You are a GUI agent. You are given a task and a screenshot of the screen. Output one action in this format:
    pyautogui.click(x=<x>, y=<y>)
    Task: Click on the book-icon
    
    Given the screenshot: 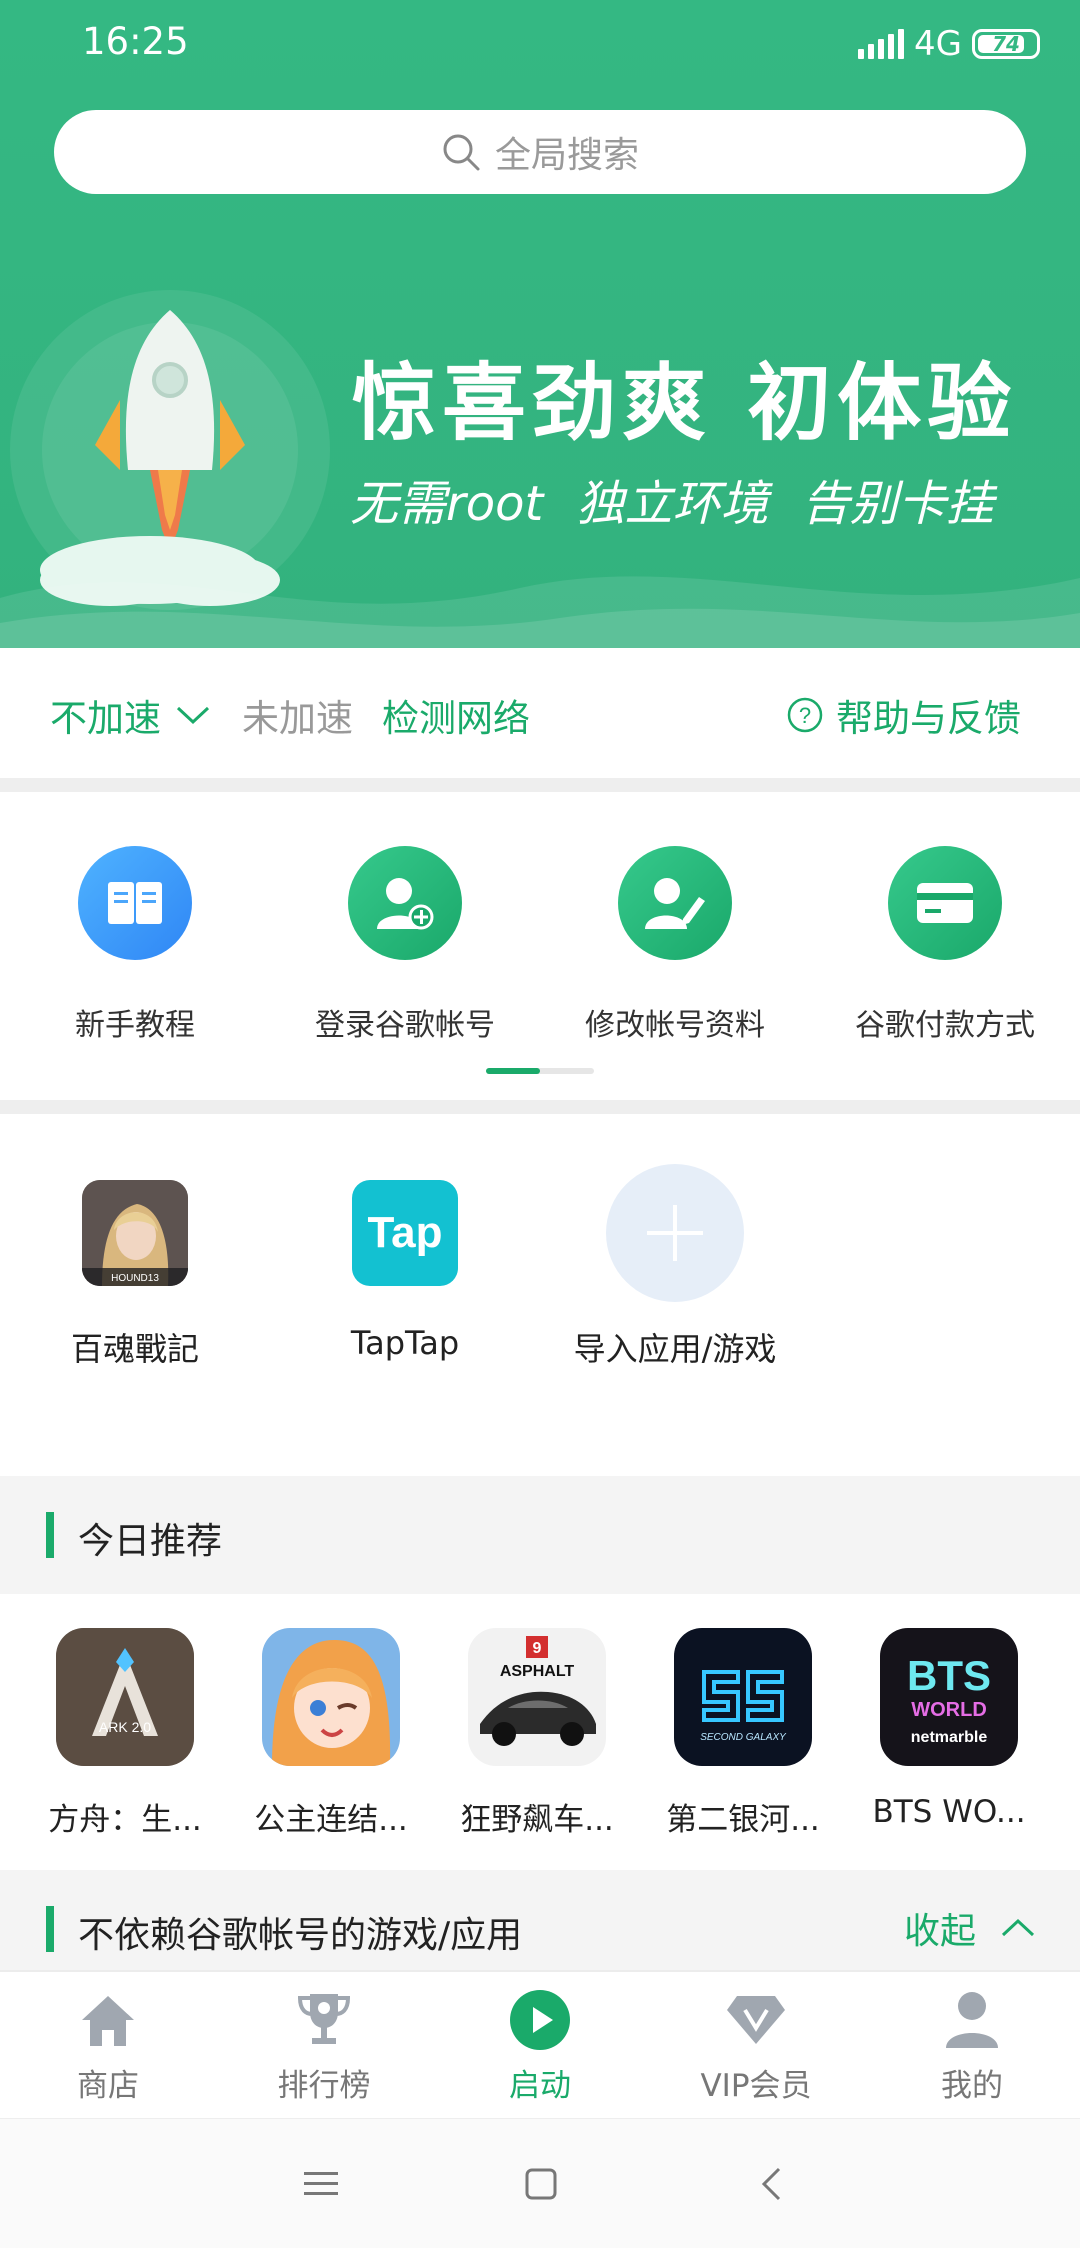 What is the action you would take?
    pyautogui.click(x=135, y=903)
    